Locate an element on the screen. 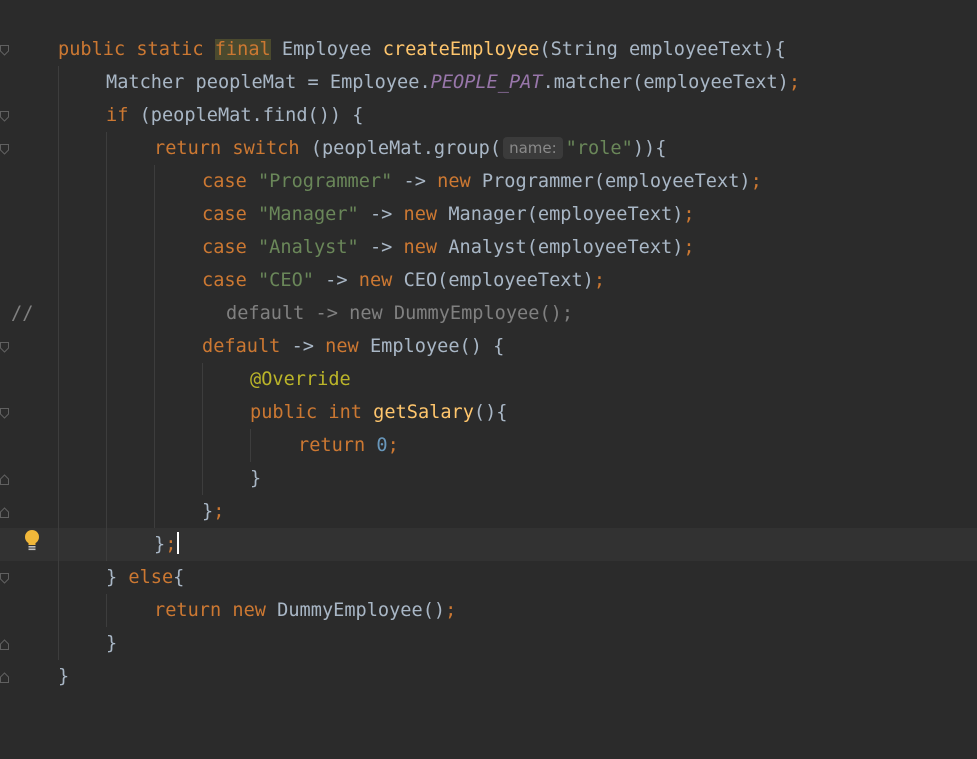 This screenshot has width=977, height=759. code-line: return new DummyEmployee(); is located at coordinates (488, 610).